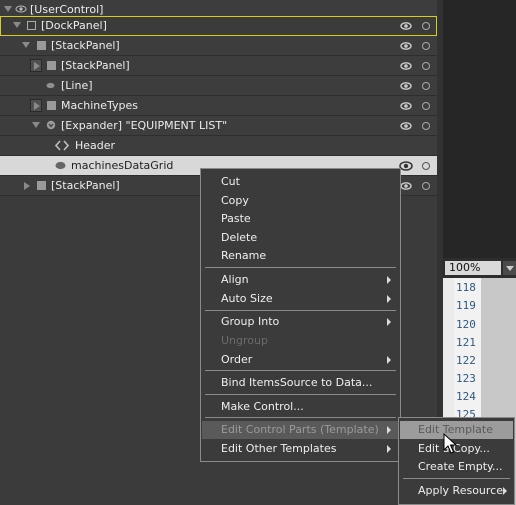 The width and height of the screenshot is (516, 505). I want to click on menu-item-label: Delete, so click(239, 237).